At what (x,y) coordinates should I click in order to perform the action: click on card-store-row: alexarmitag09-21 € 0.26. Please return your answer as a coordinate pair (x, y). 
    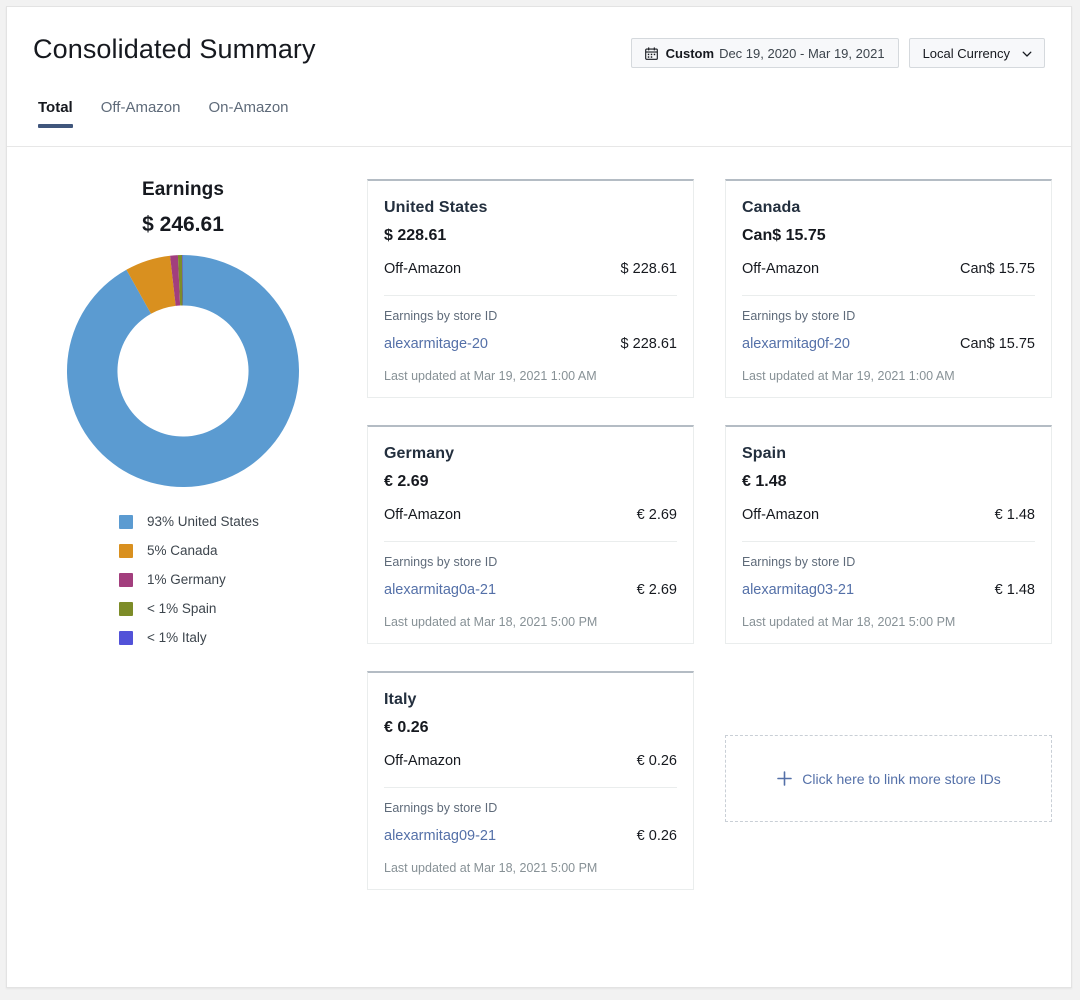
    Looking at the image, I should click on (530, 836).